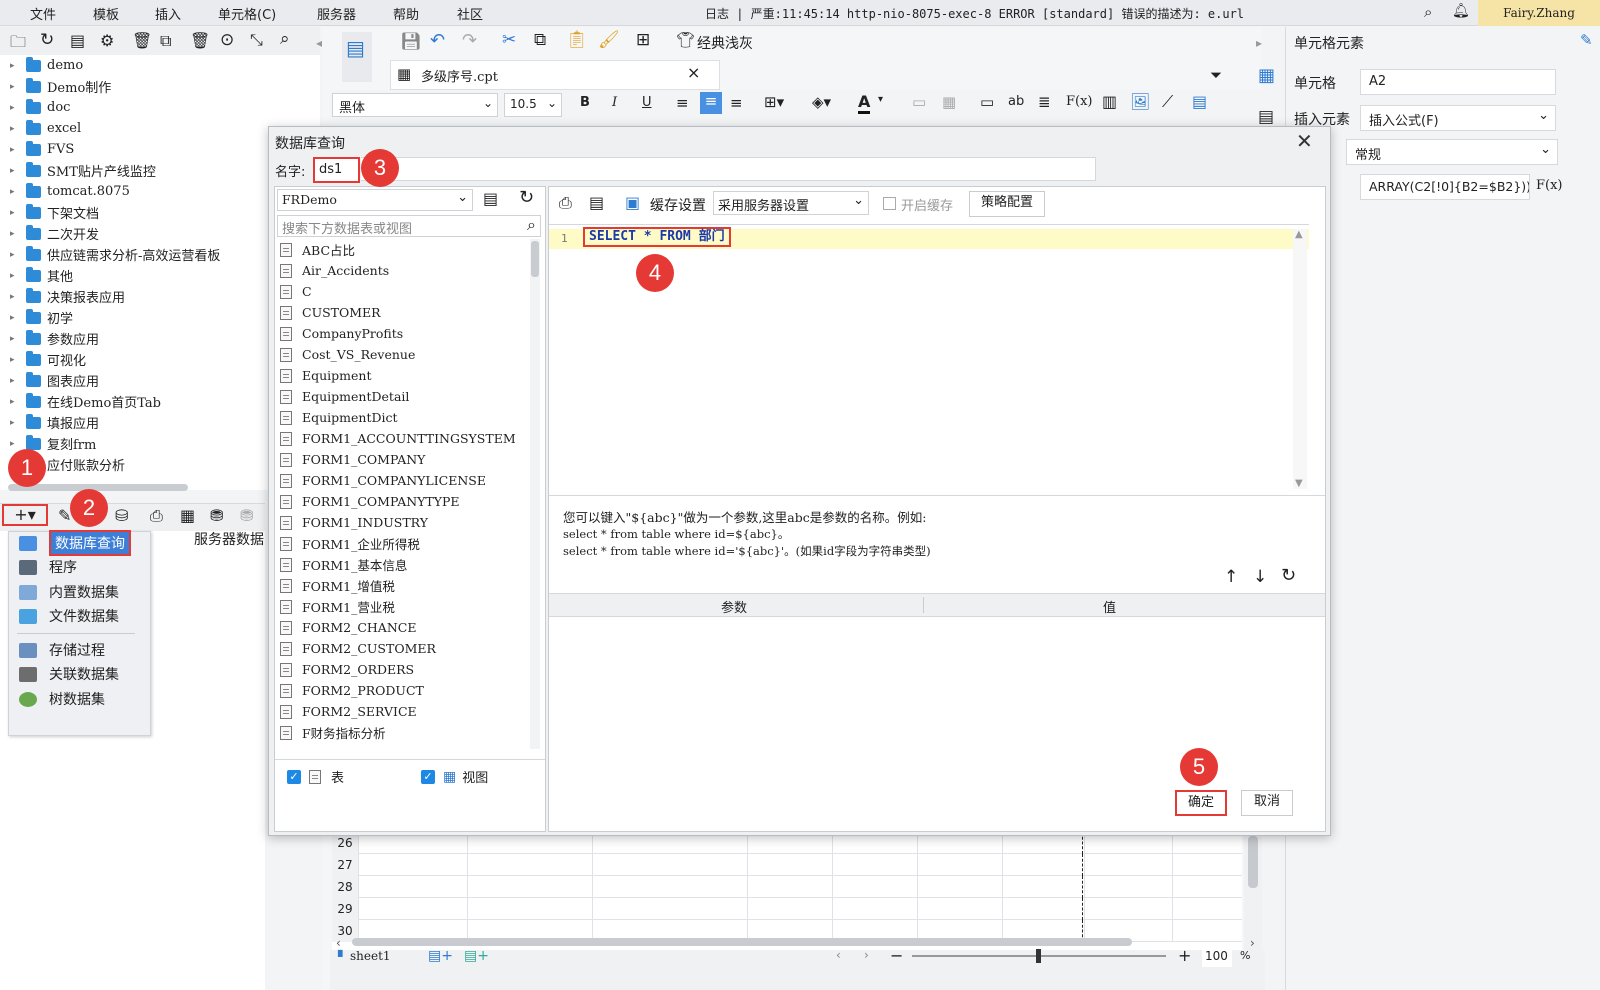  I want to click on formula-field: ARRAY(C2[!0]{B2=$B2})), so click(1445, 187).